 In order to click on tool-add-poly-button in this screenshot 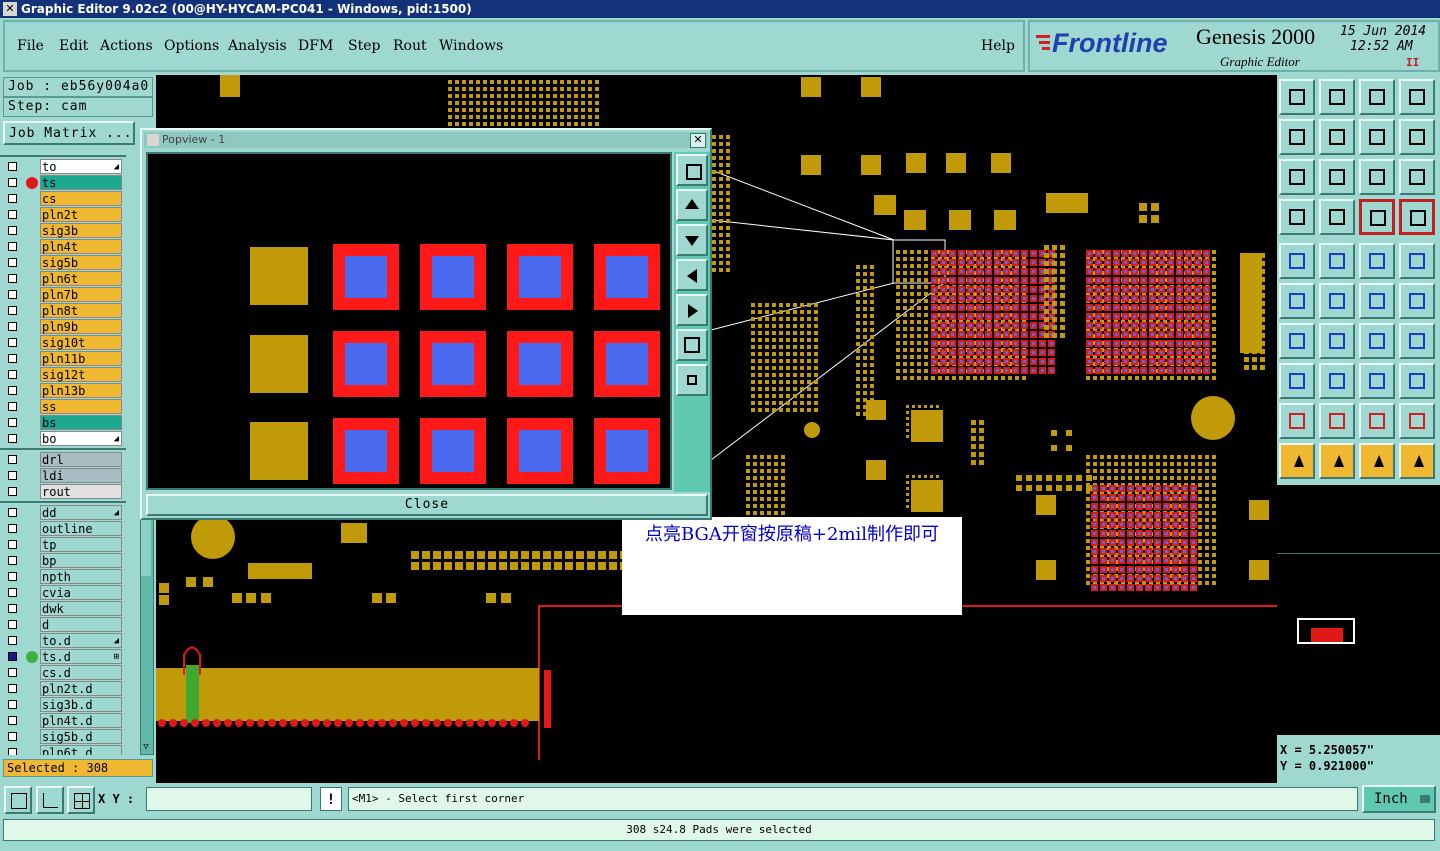, I will do `click(1297, 381)`.